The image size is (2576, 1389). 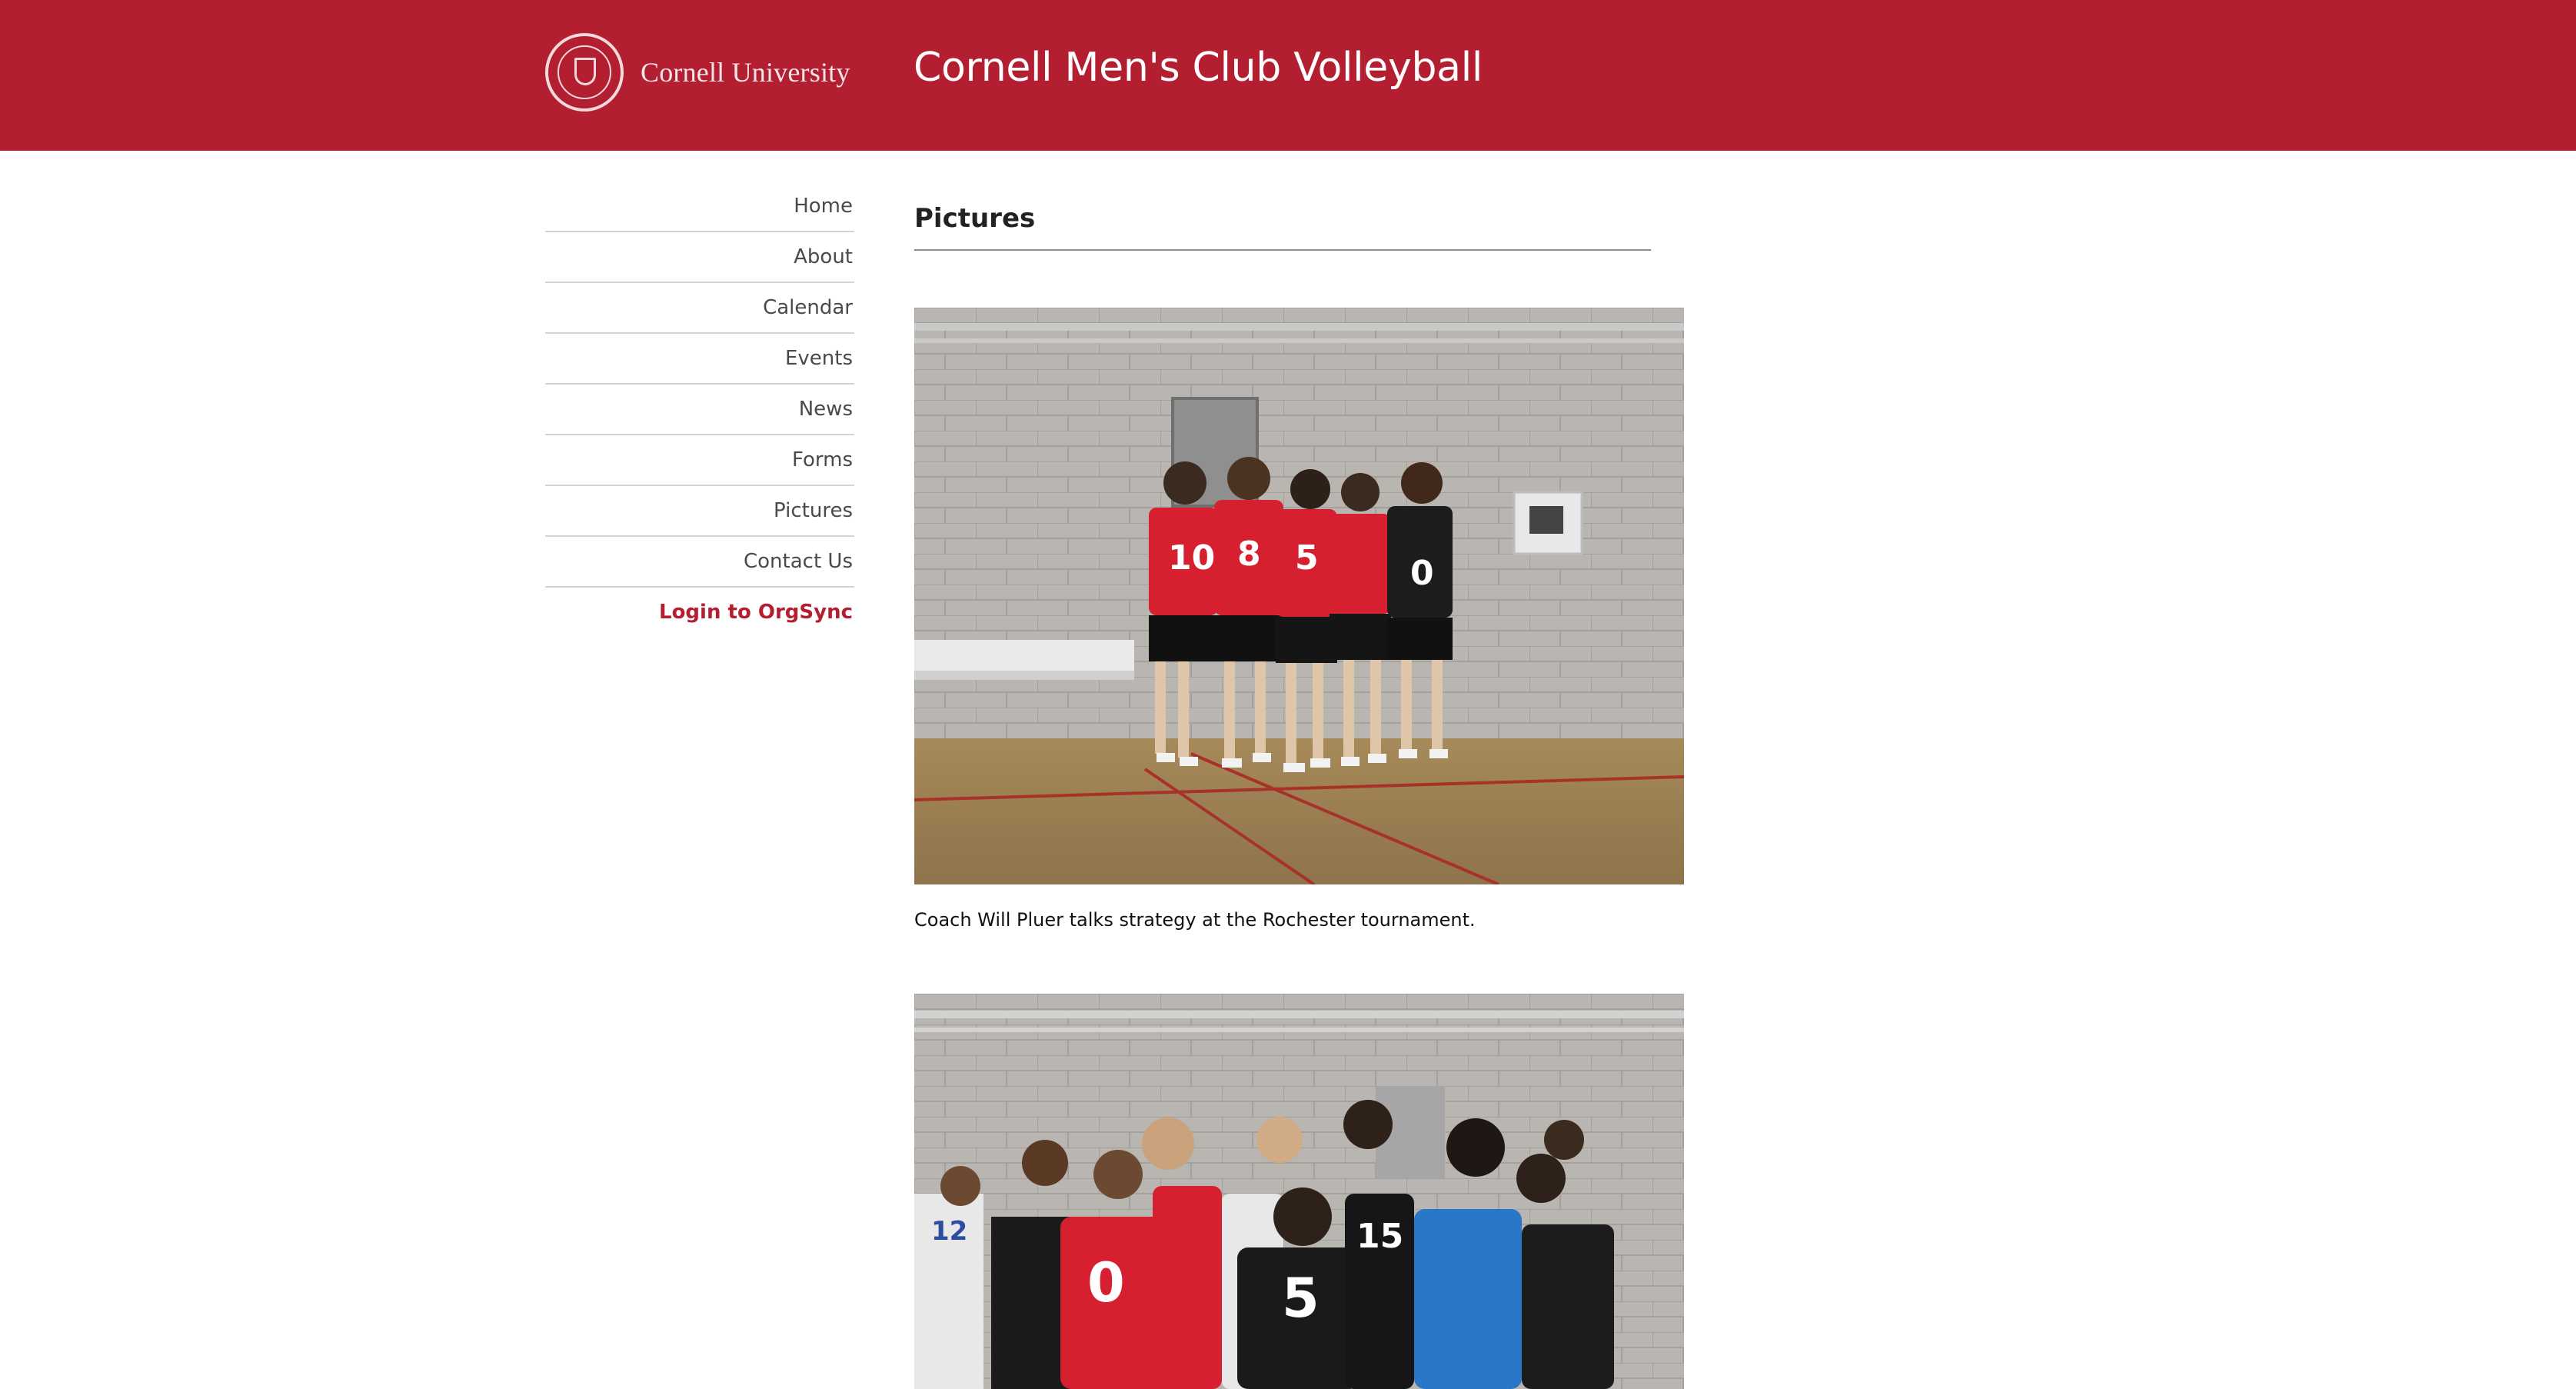 I want to click on nav-item-home: Home, so click(x=700, y=207).